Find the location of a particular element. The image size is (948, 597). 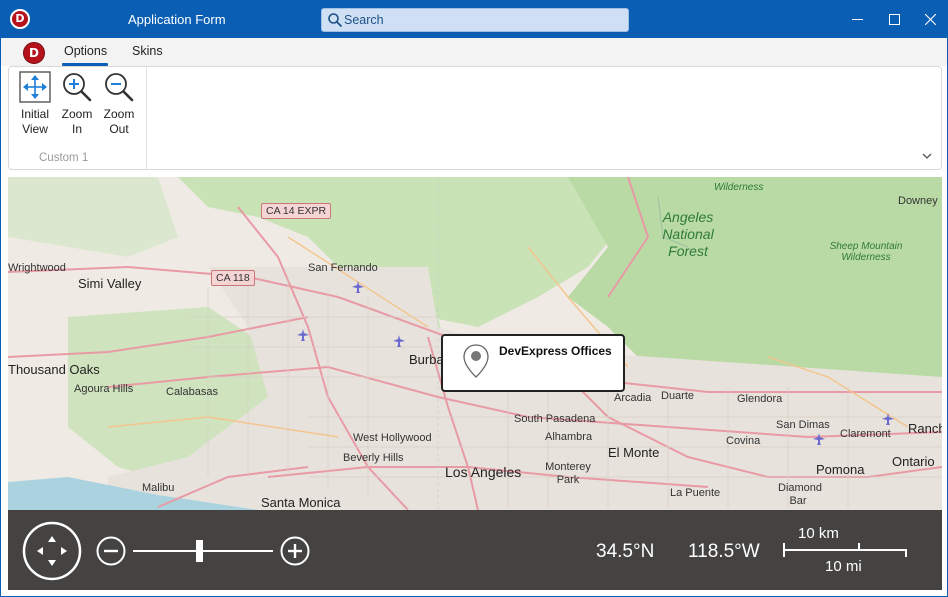

close-icon is located at coordinates (930, 19).